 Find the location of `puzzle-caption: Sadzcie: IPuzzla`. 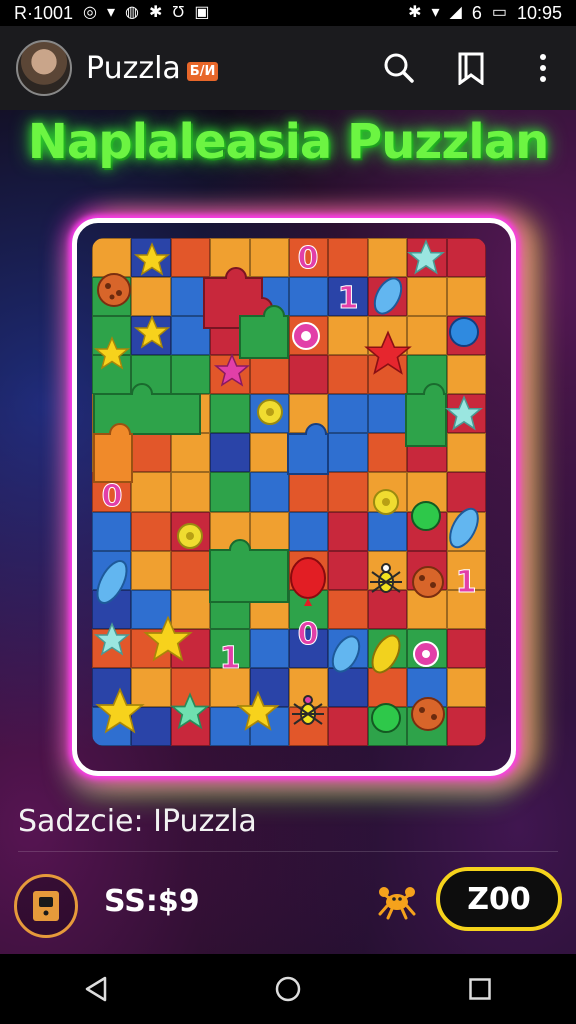

puzzle-caption: Sadzcie: IPuzzla is located at coordinates (137, 821).